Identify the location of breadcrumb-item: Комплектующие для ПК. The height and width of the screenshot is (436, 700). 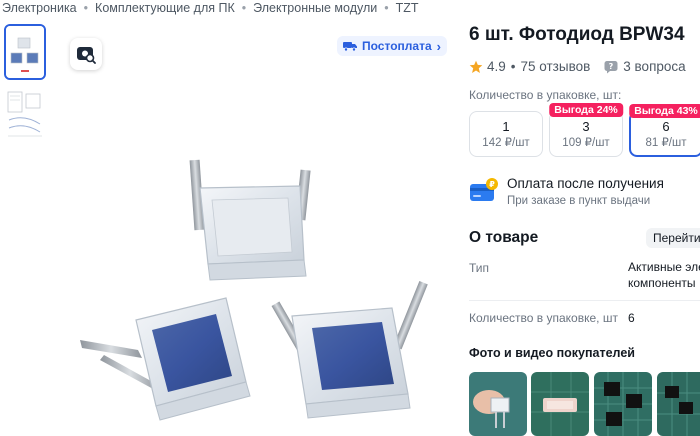
(165, 8).